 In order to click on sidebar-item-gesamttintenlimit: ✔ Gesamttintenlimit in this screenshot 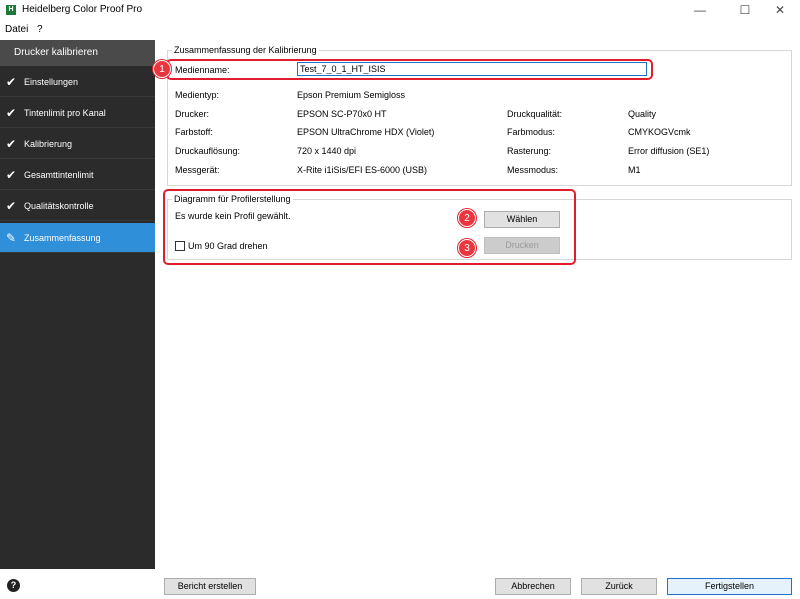, I will do `click(77, 175)`.